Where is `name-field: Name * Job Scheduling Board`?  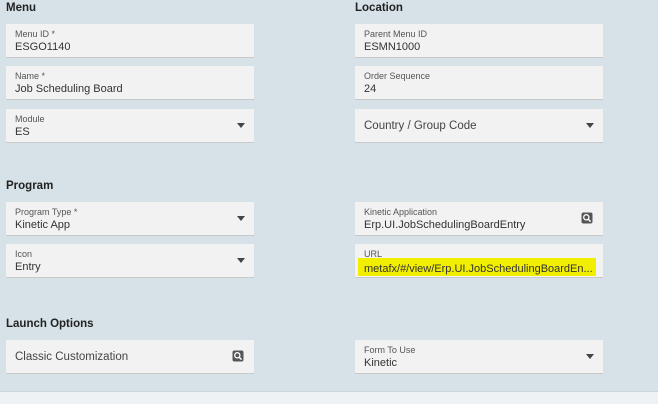
name-field: Name * Job Scheduling Board is located at coordinates (130, 83).